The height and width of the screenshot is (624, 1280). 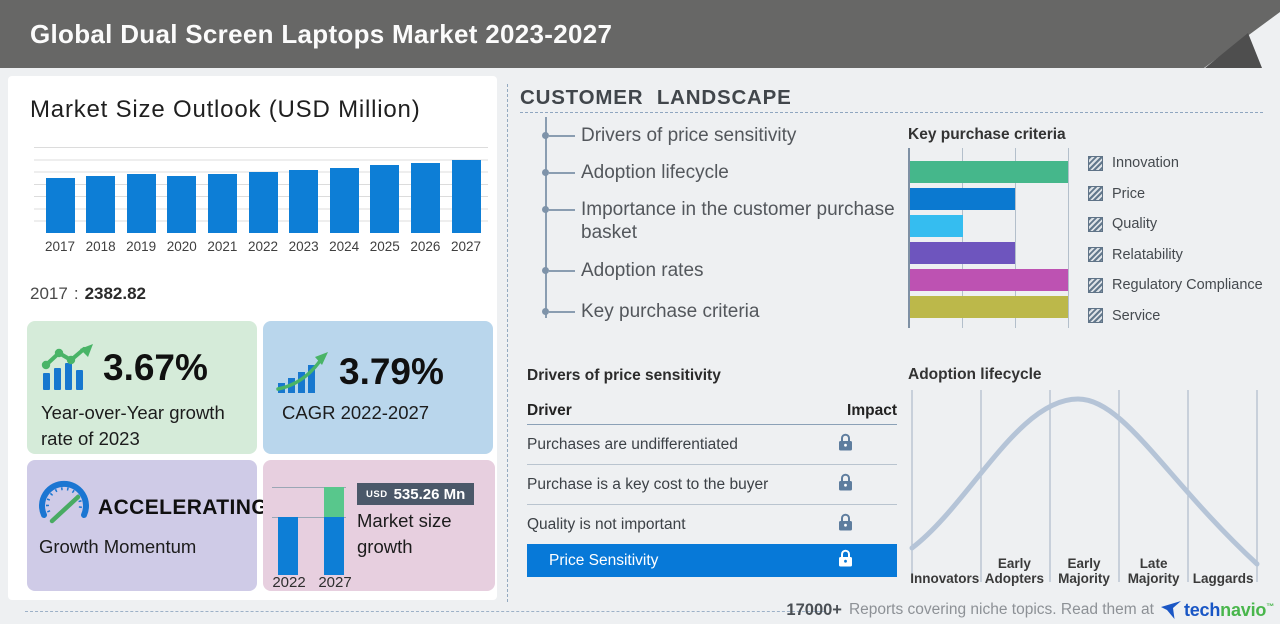 I want to click on key-purchase-criteria-title: Key purchase criteria, so click(x=987, y=134).